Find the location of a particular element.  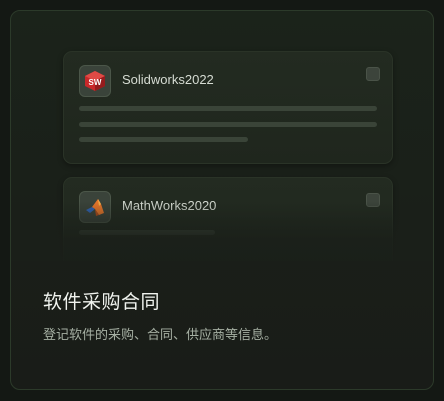

svg-text: SW is located at coordinates (95, 82).